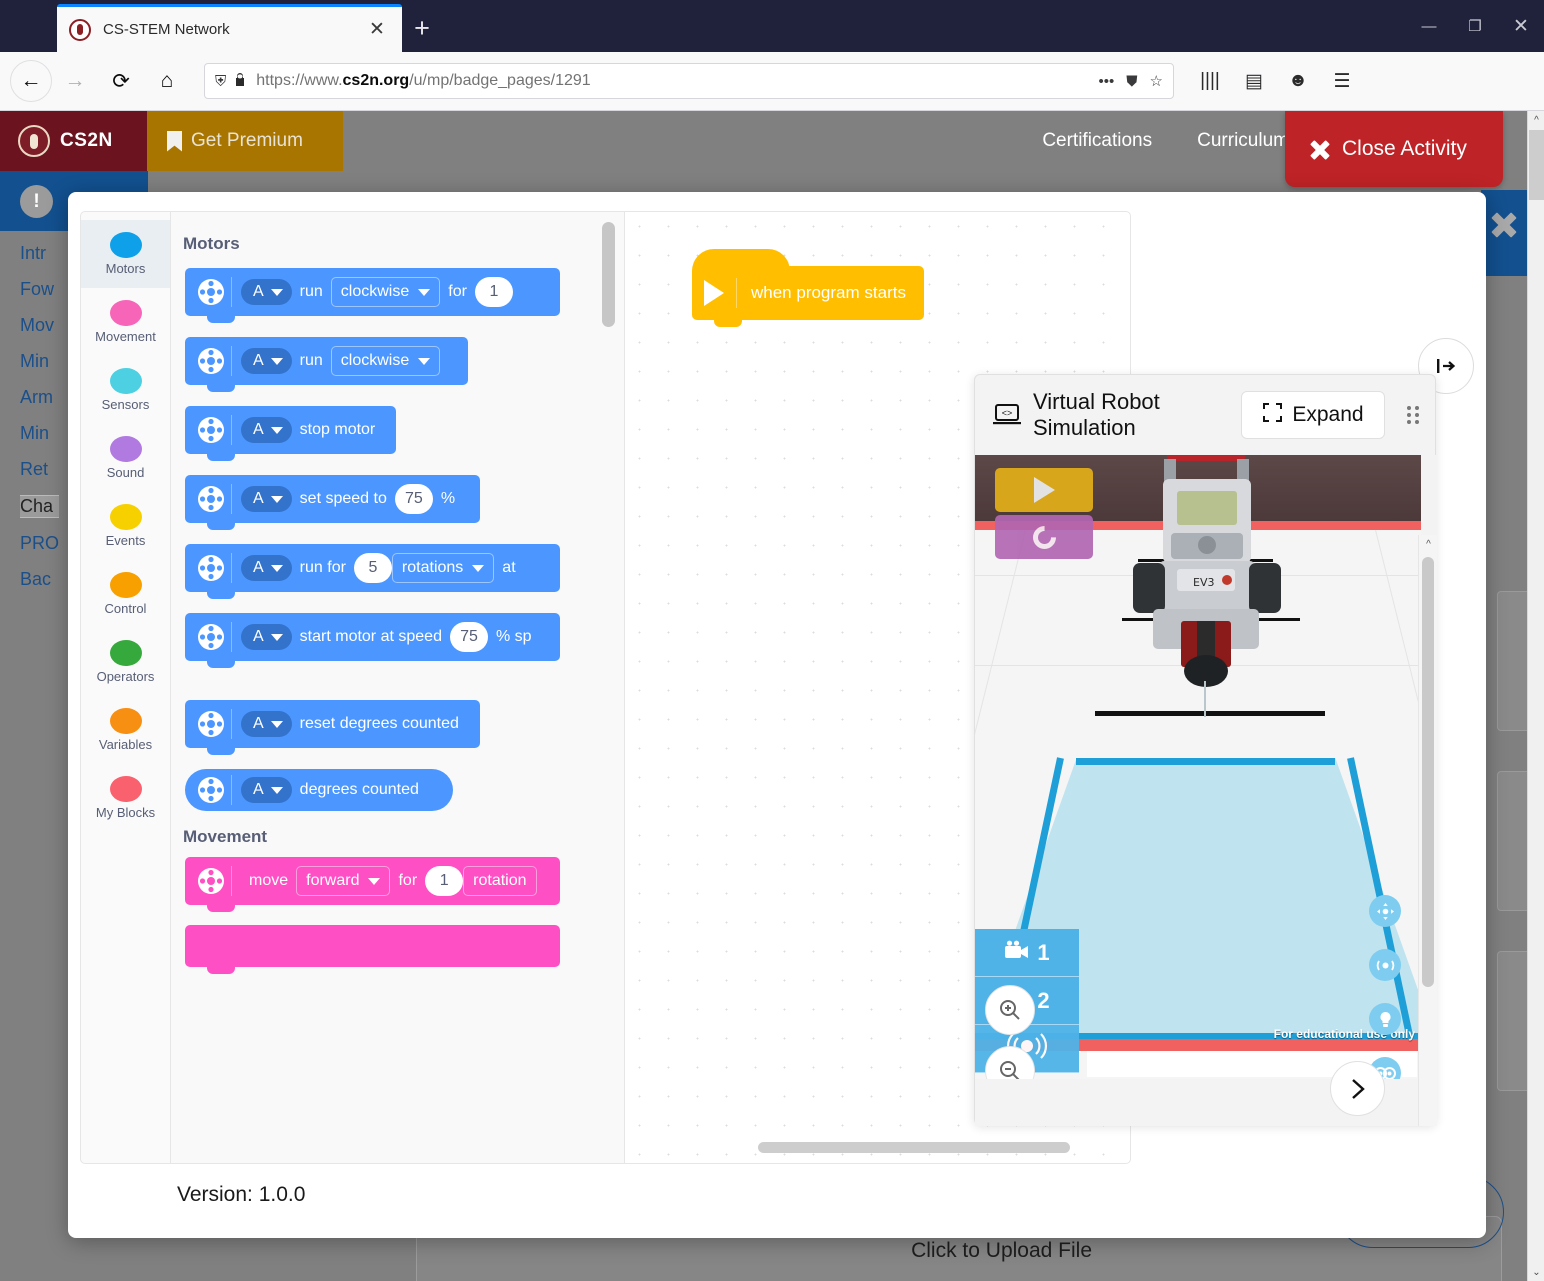 The height and width of the screenshot is (1281, 1544). Describe the element at coordinates (31, 81) in the screenshot. I see `back-icon: ←` at that location.